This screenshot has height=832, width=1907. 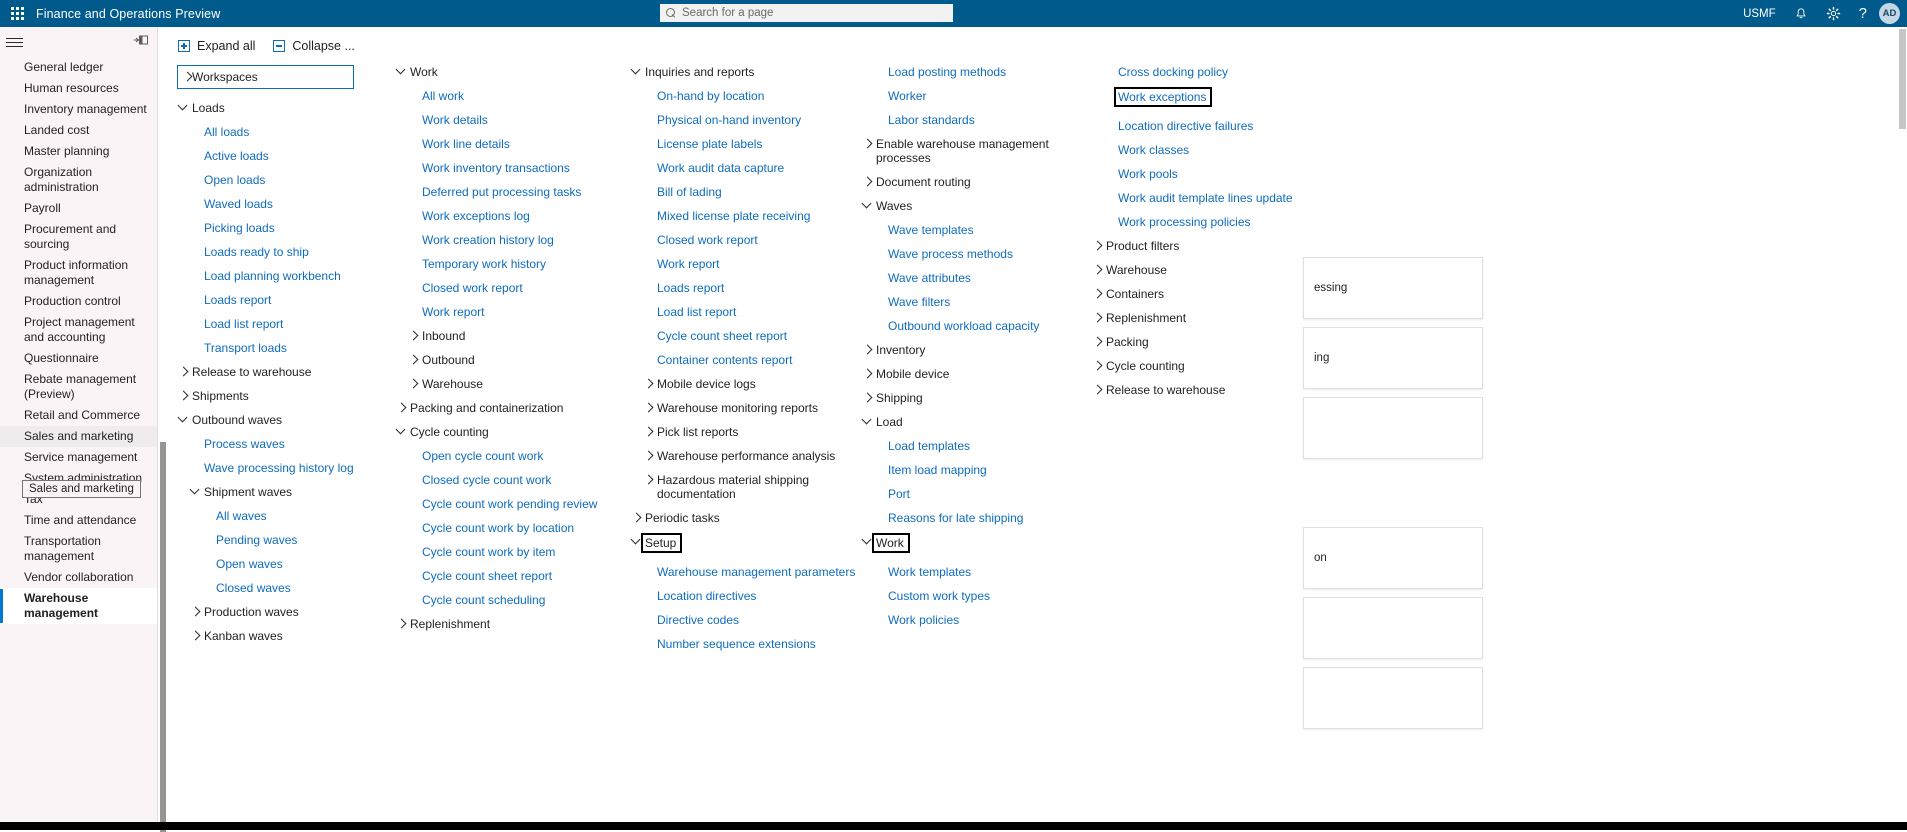 What do you see at coordinates (1393, 558) in the screenshot?
I see `peek-card: on` at bounding box center [1393, 558].